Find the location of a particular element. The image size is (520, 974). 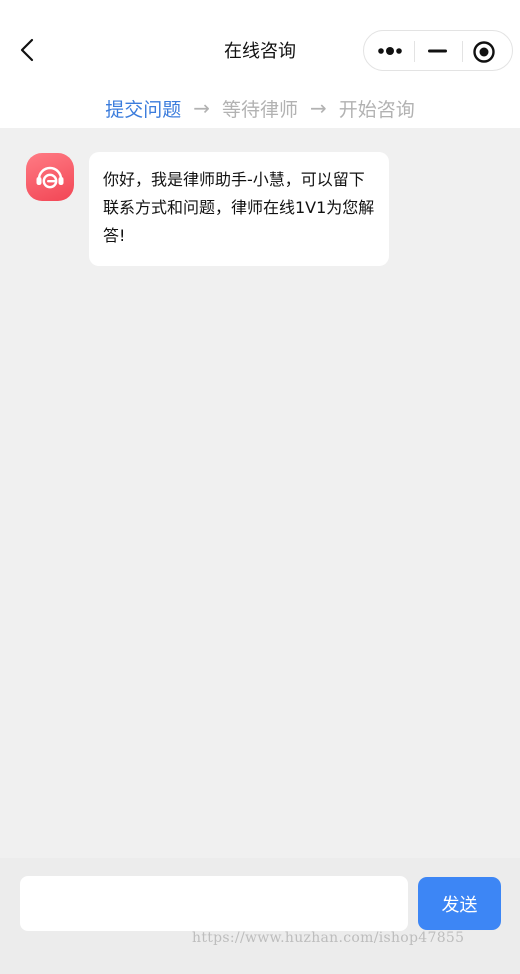

more-dots-icon is located at coordinates (390, 51).